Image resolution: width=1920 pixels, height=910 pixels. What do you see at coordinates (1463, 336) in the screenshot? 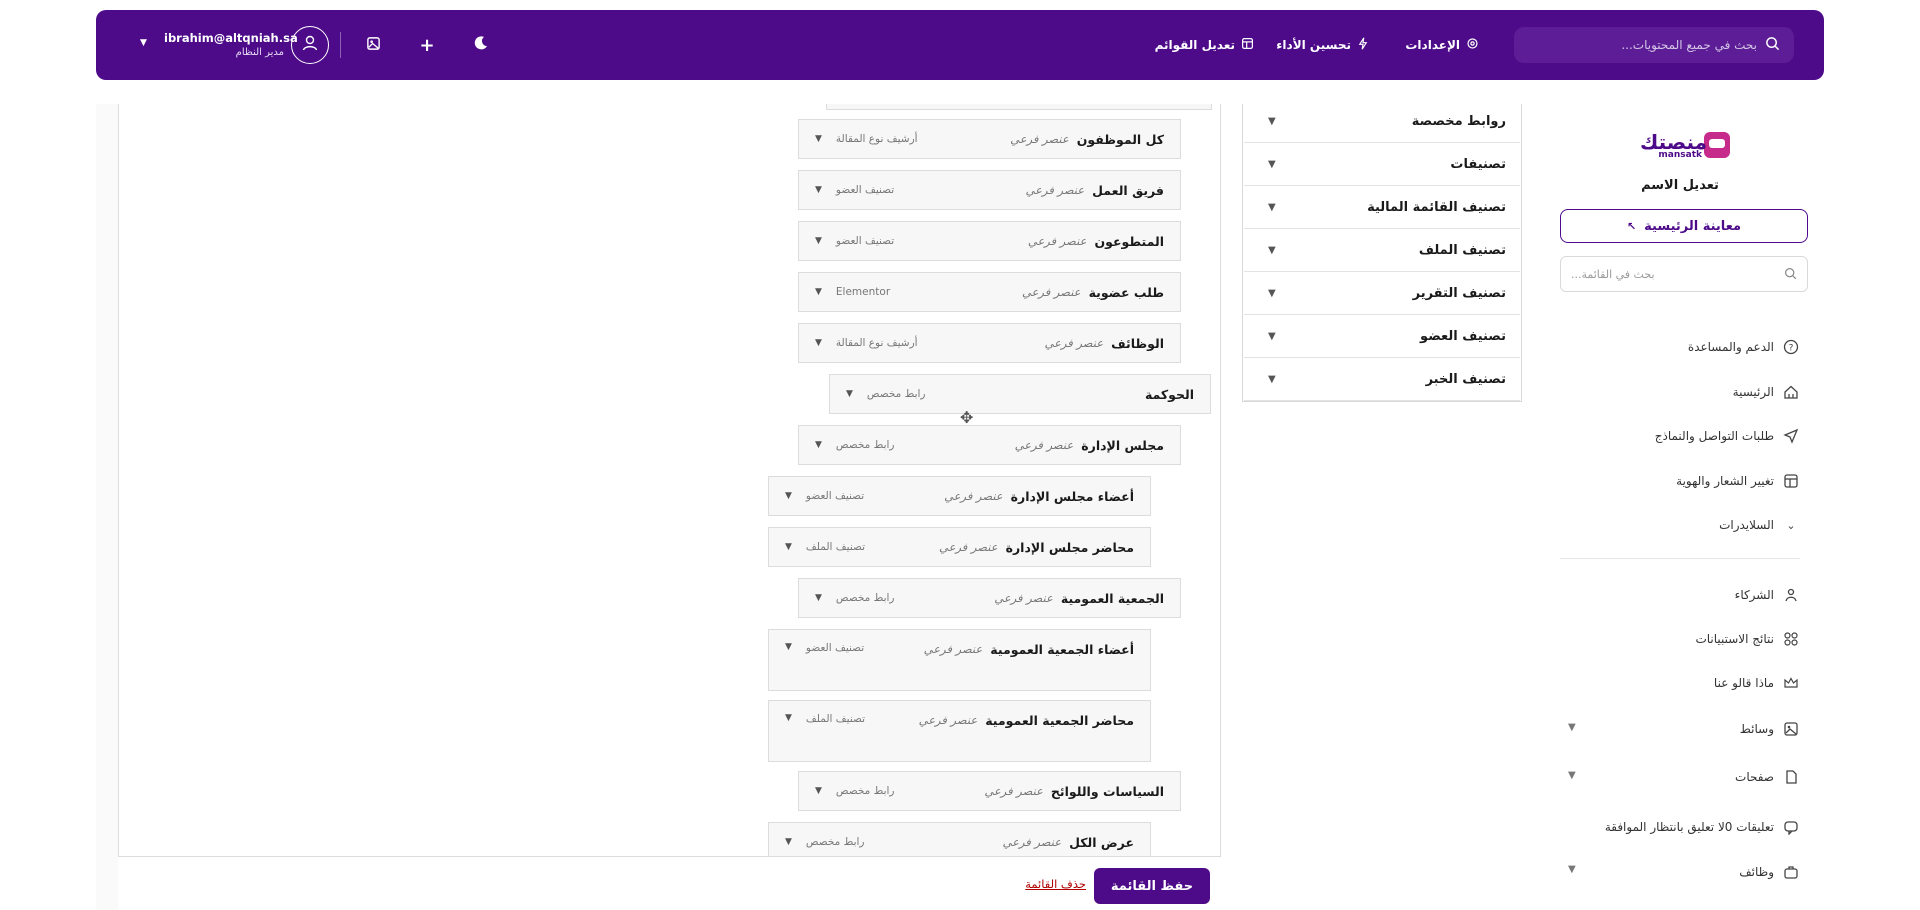
I see `accordion-label: تصنيف العضو` at bounding box center [1463, 336].